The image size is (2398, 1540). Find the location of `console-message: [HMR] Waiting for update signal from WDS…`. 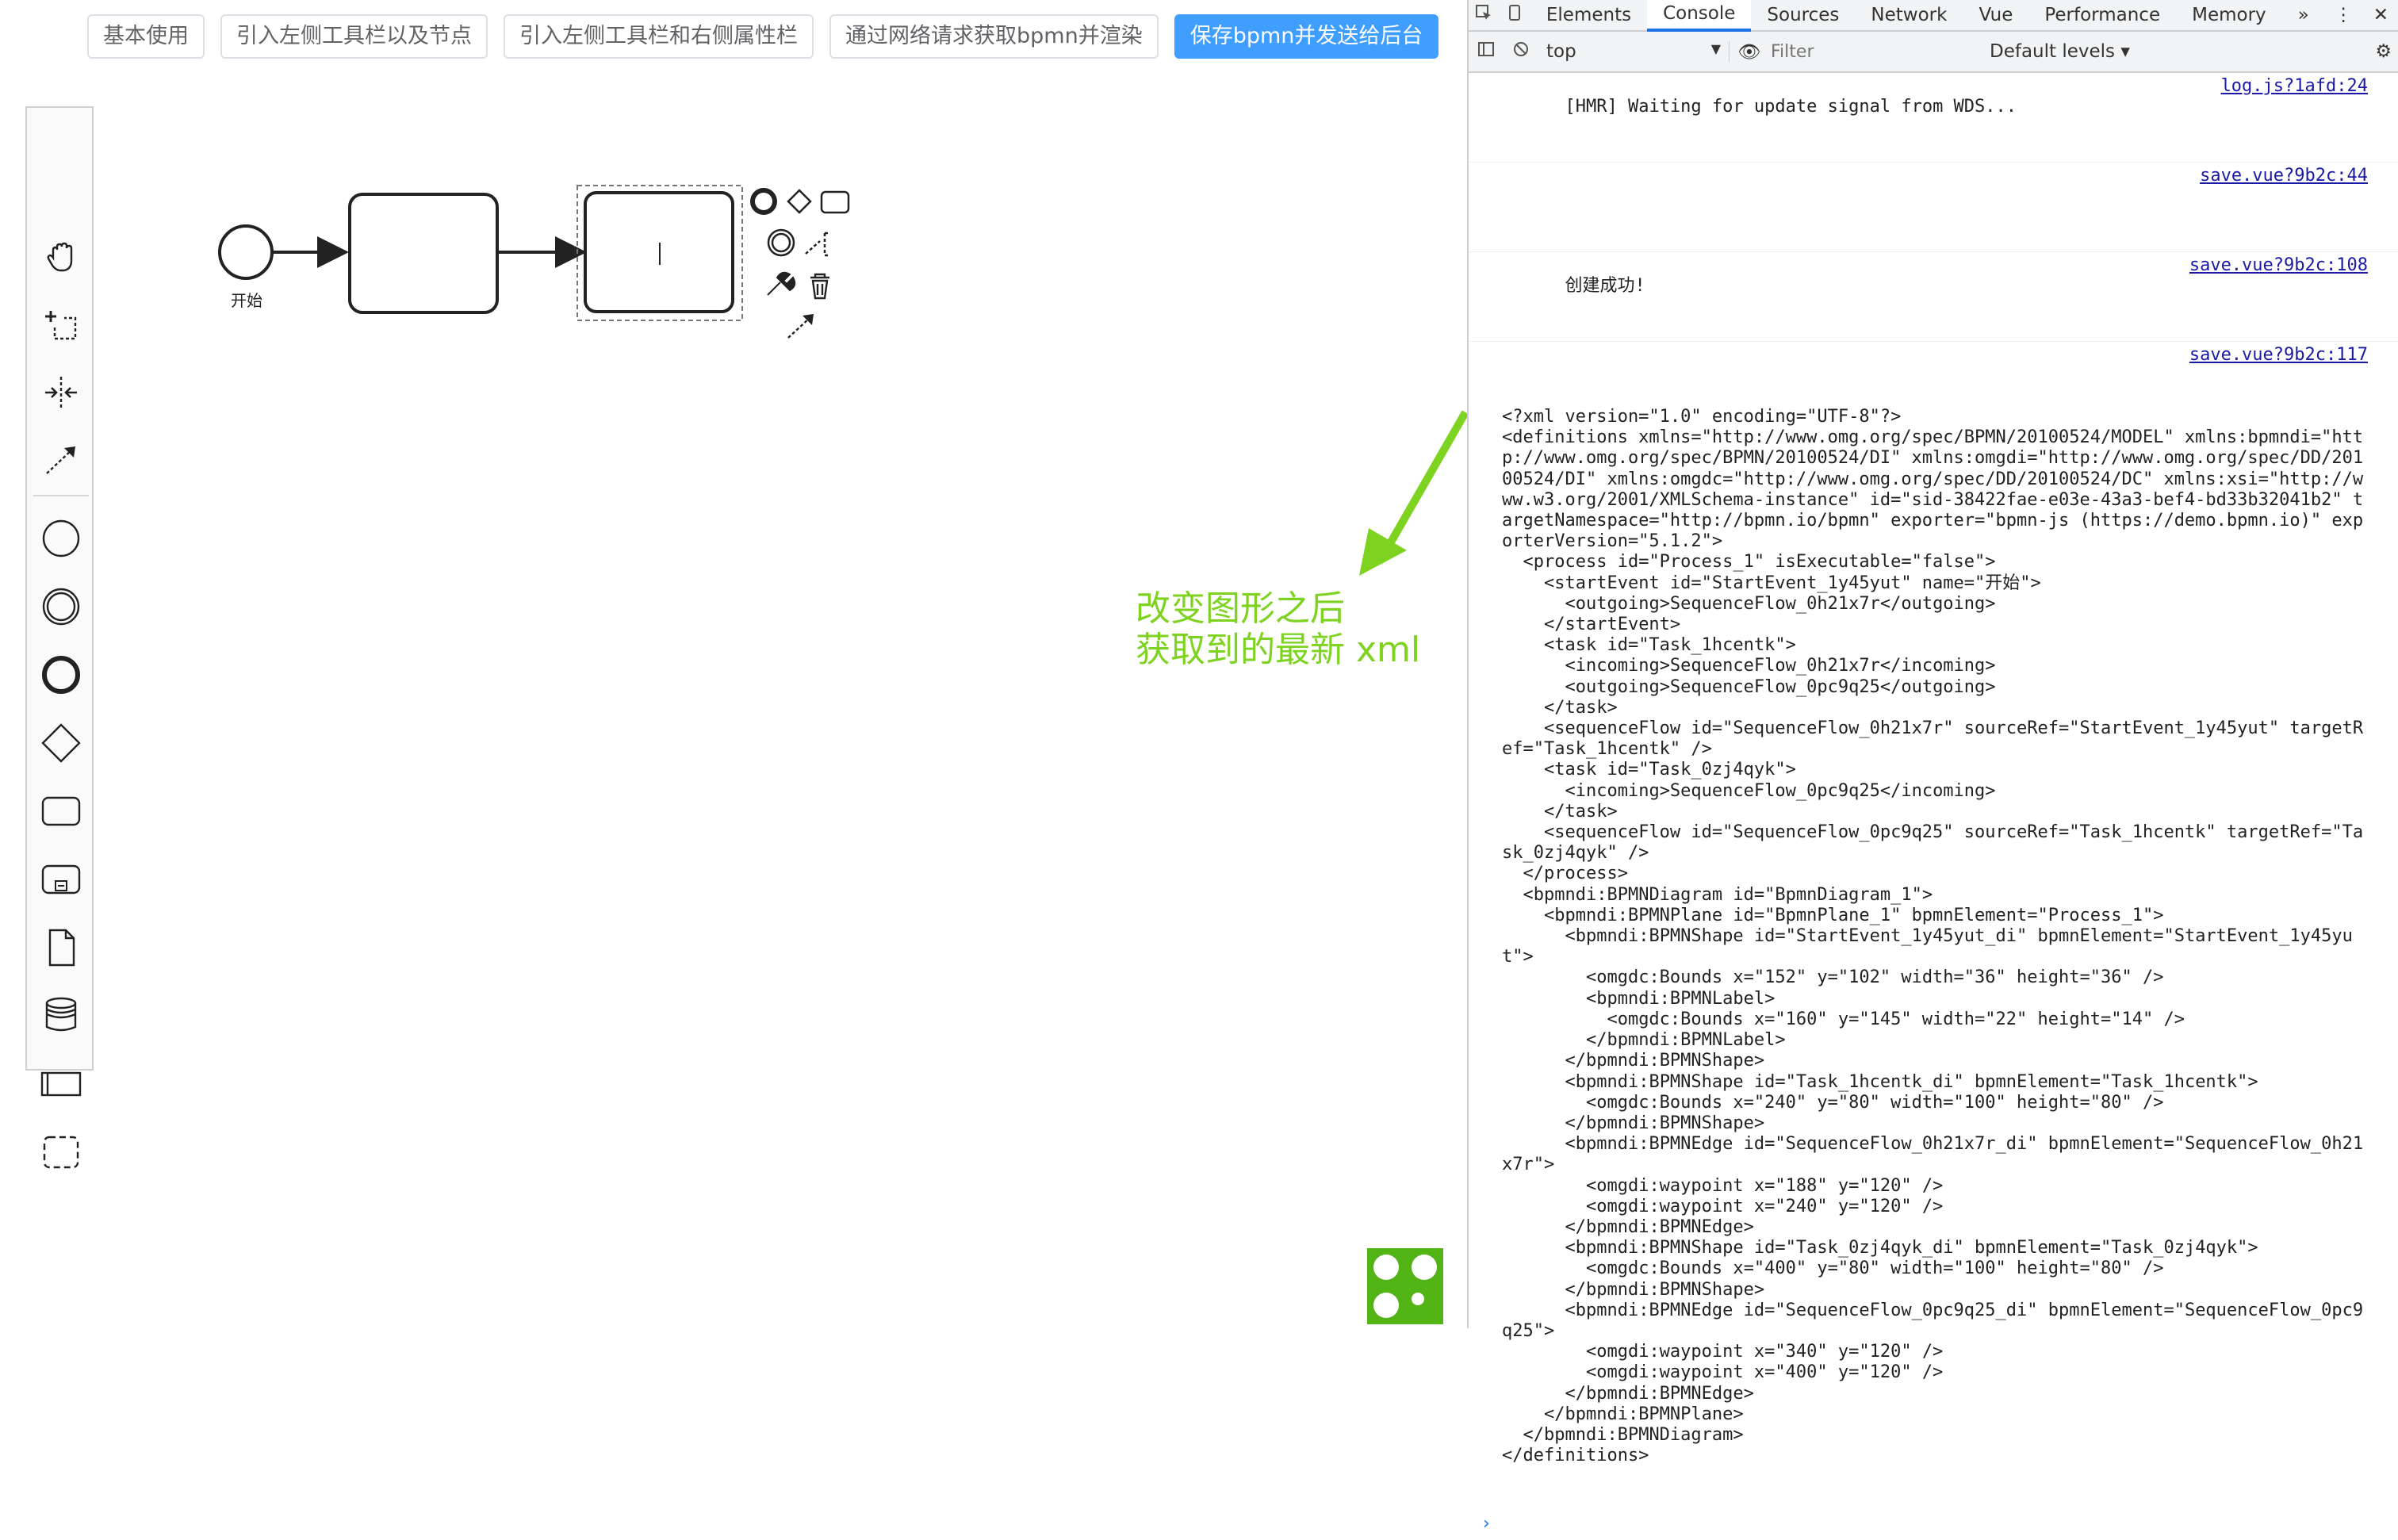

console-message: [HMR] Waiting for update signal from WDS… is located at coordinates (1934, 118).